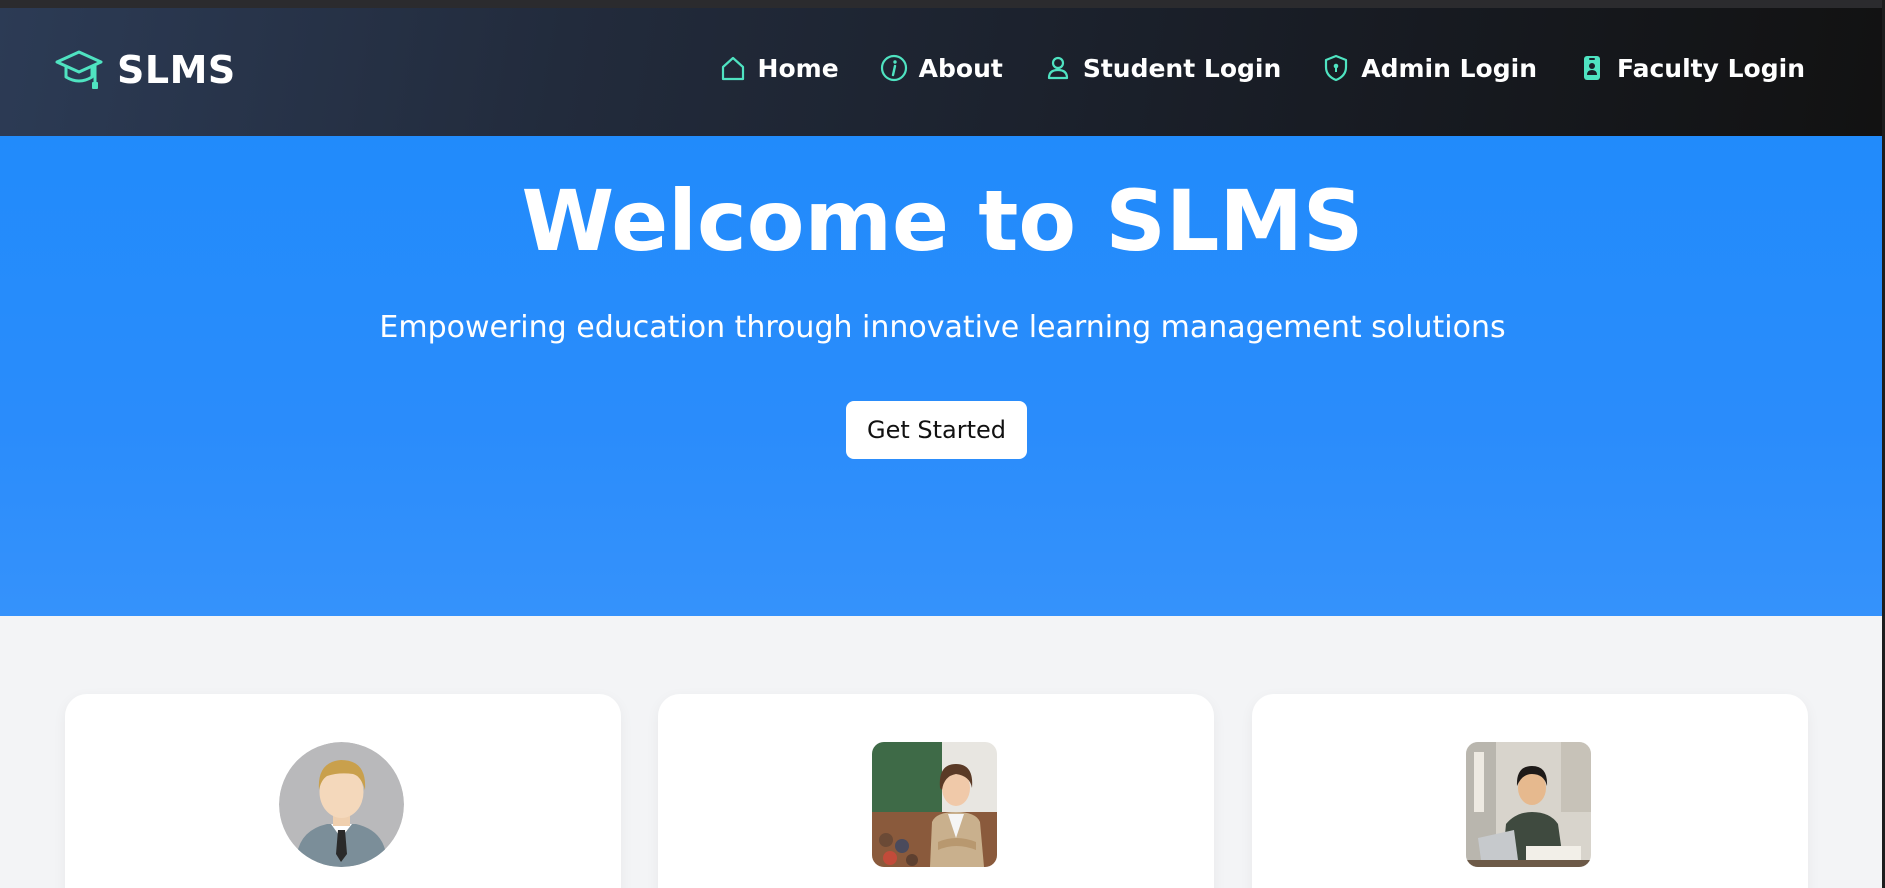 The height and width of the screenshot is (888, 1885). What do you see at coordinates (942, 4) in the screenshot?
I see `window-top-strip` at bounding box center [942, 4].